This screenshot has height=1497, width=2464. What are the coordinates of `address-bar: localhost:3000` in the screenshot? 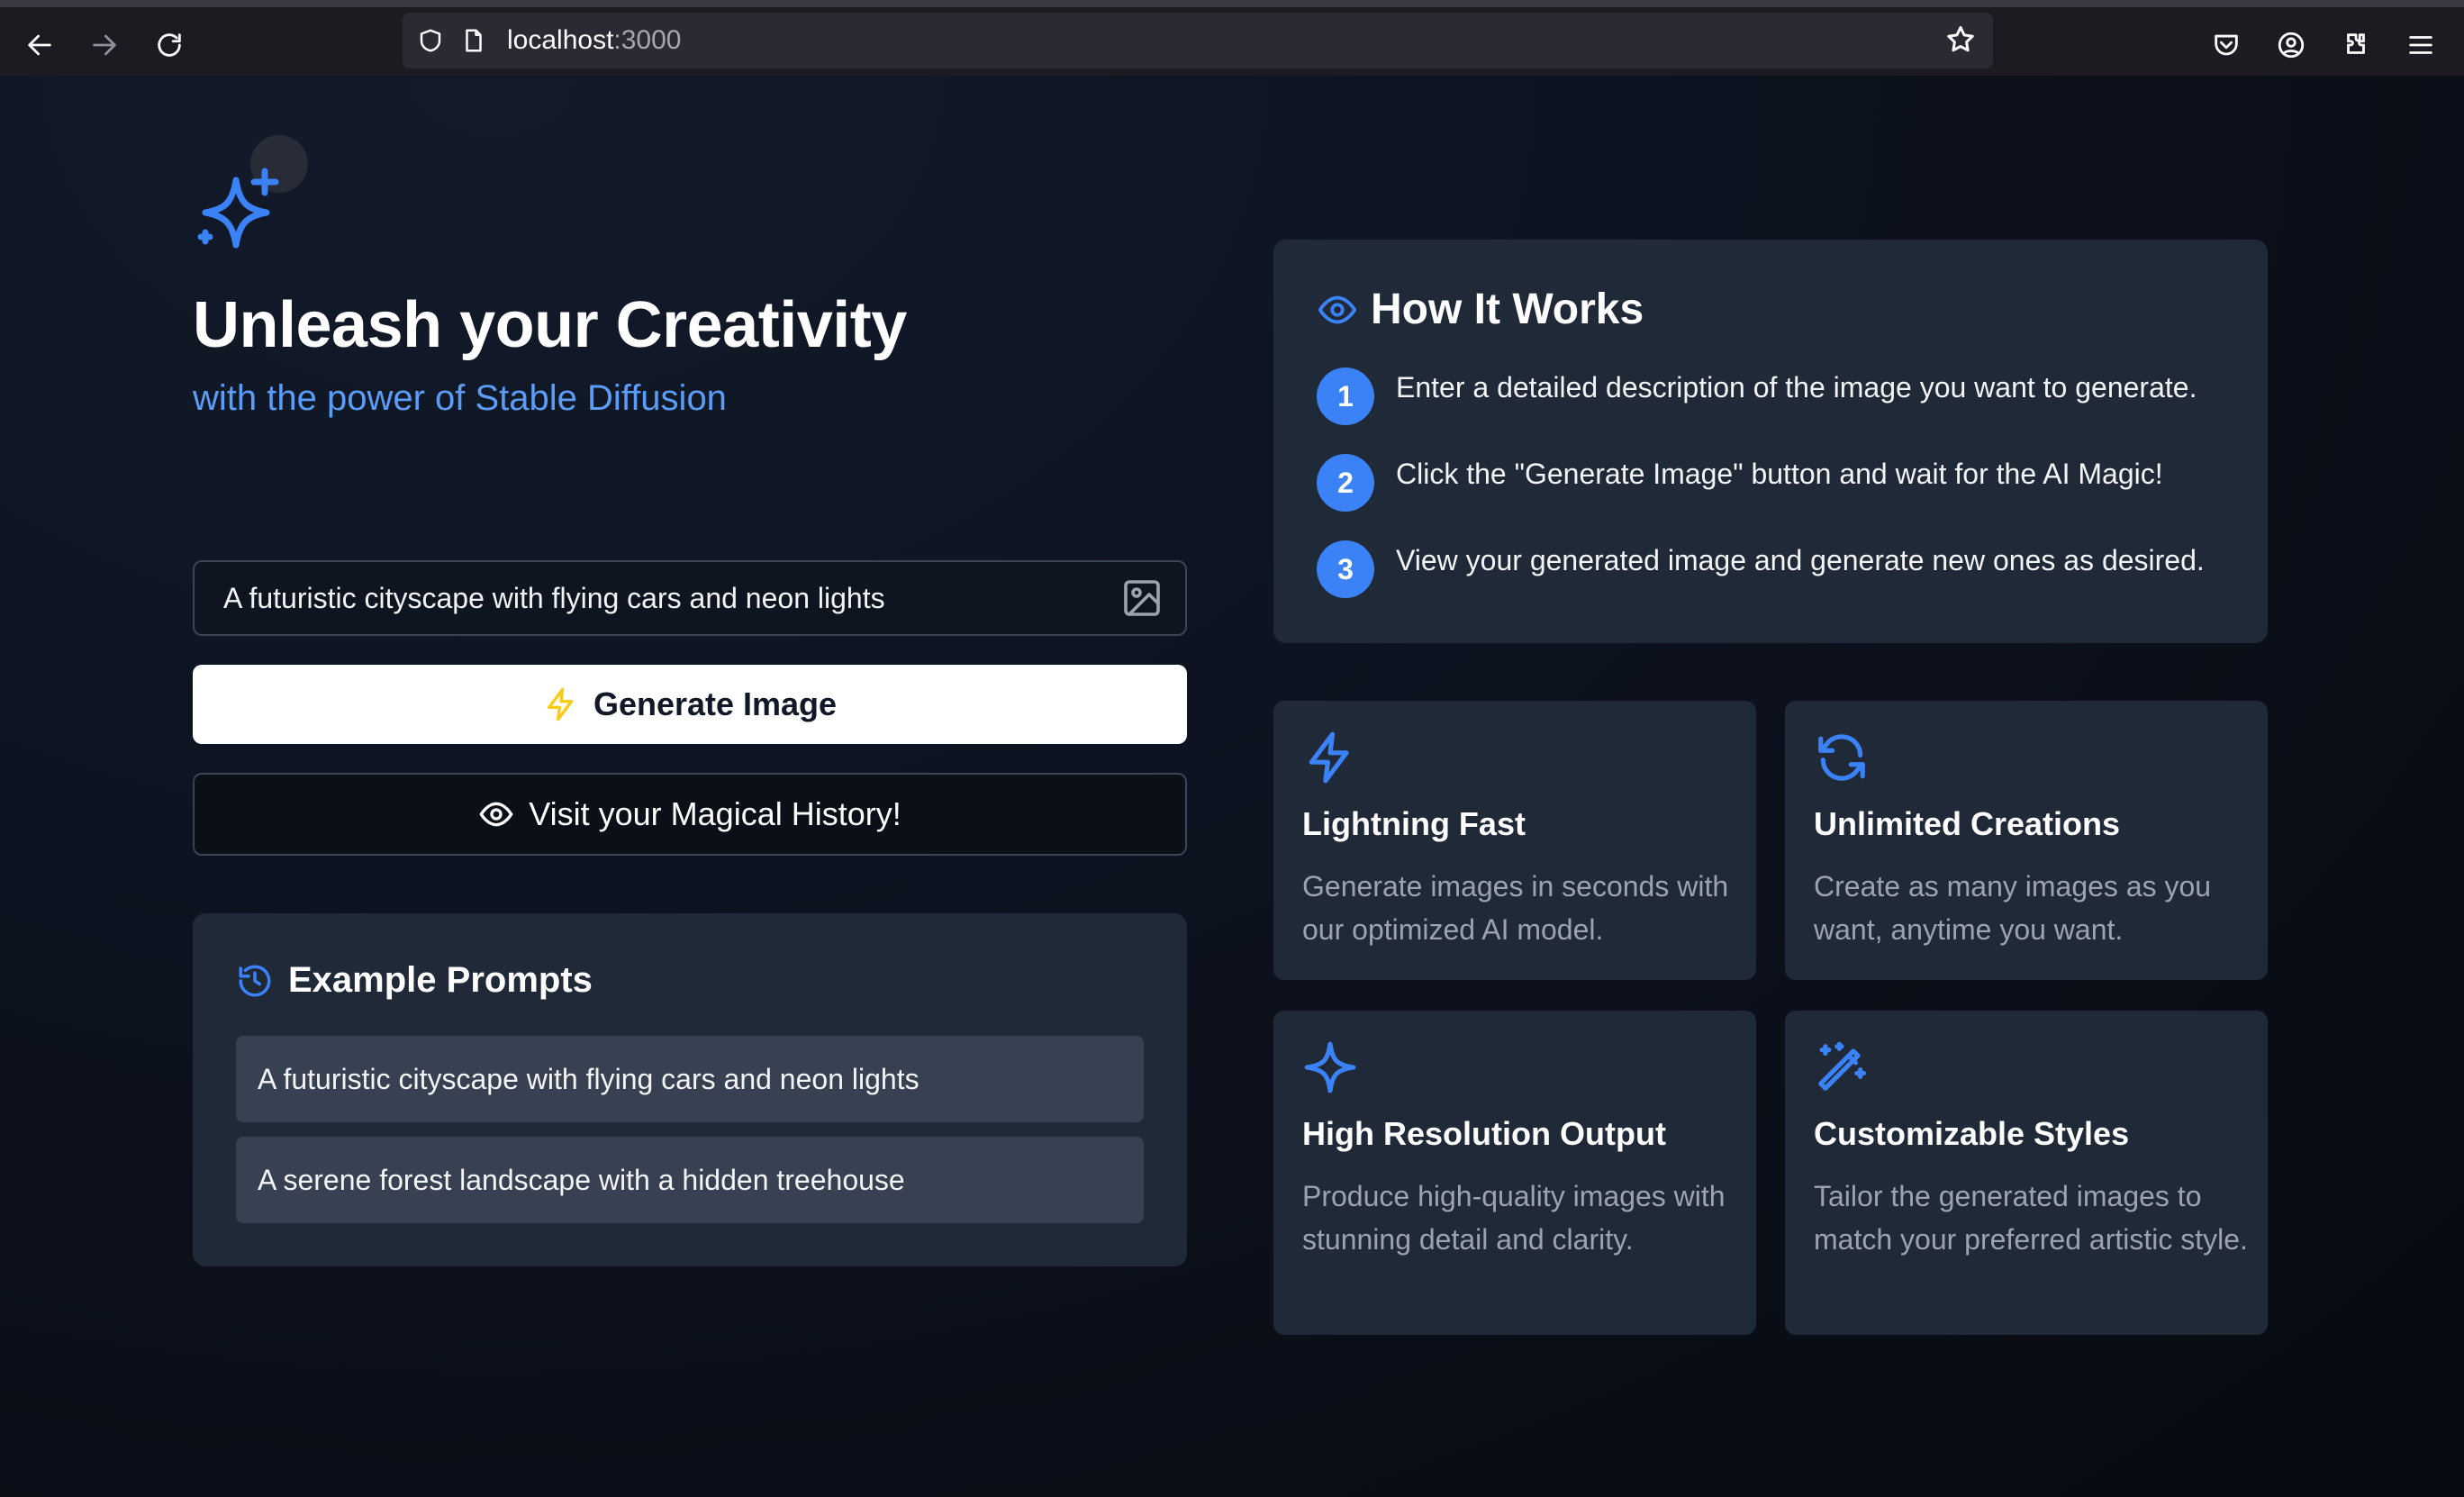 It's located at (1198, 41).